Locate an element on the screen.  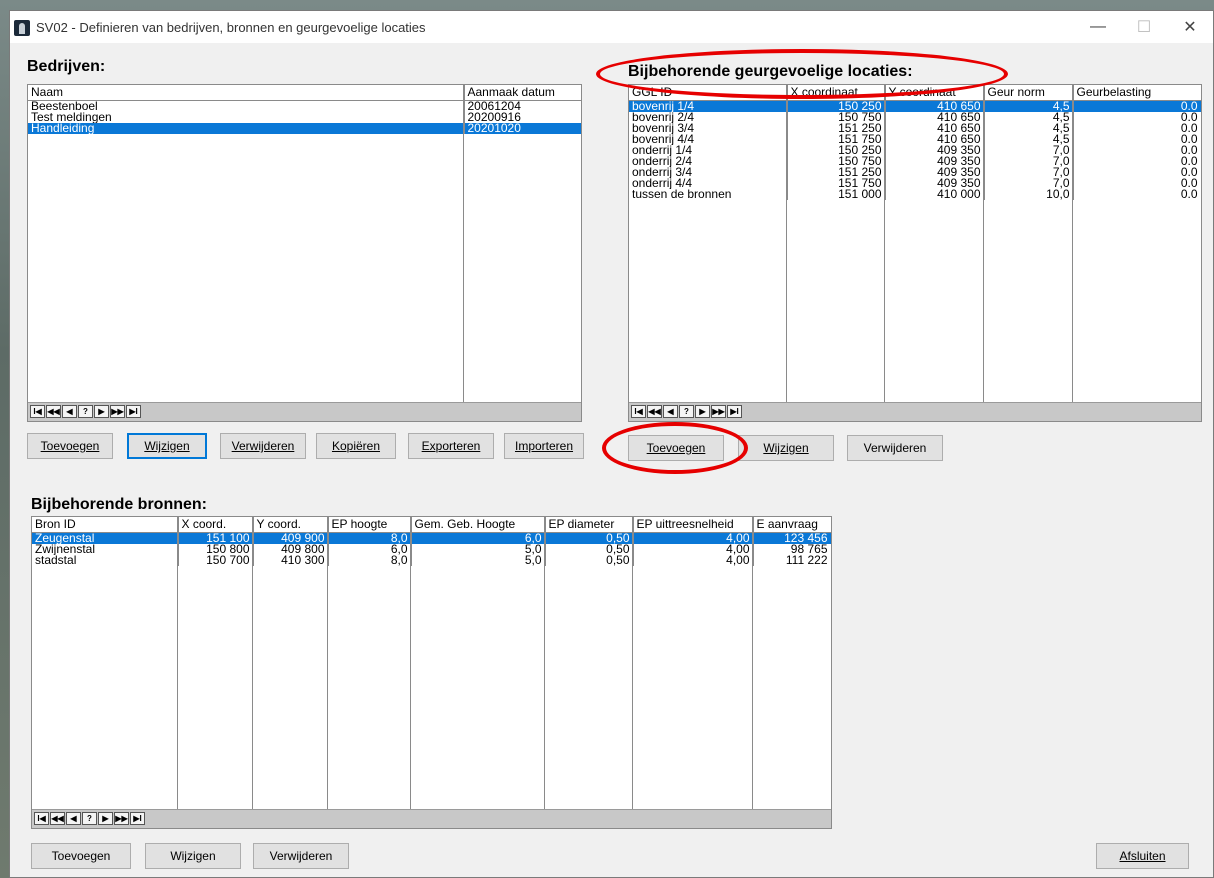
table-row: bovenrij 3/4 151 250 410 650 4,5 0.0 is located at coordinates (915, 128).